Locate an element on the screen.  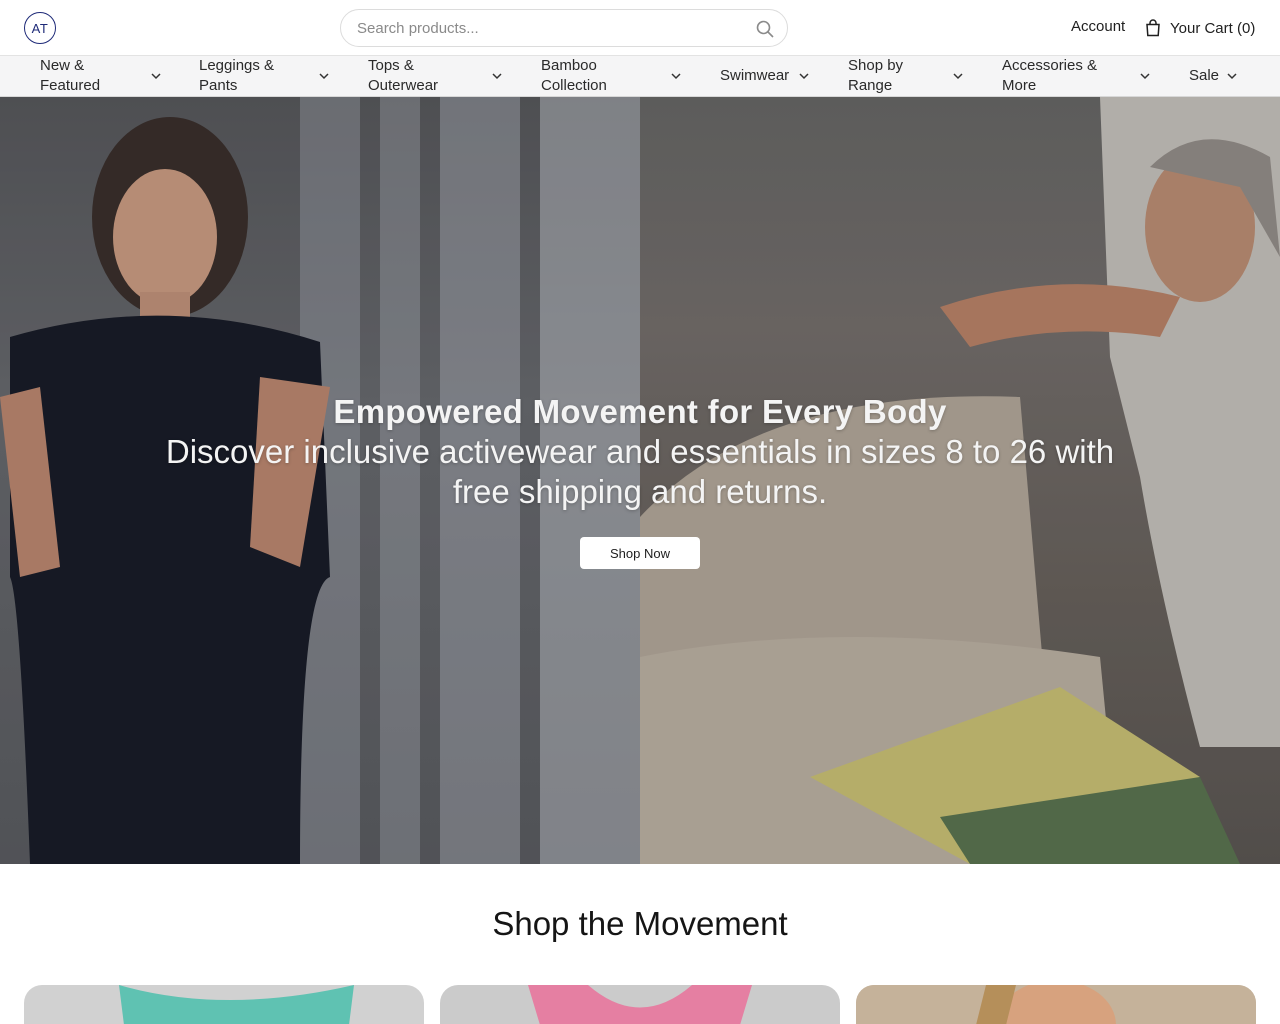
bag-icon is located at coordinates (1153, 28).